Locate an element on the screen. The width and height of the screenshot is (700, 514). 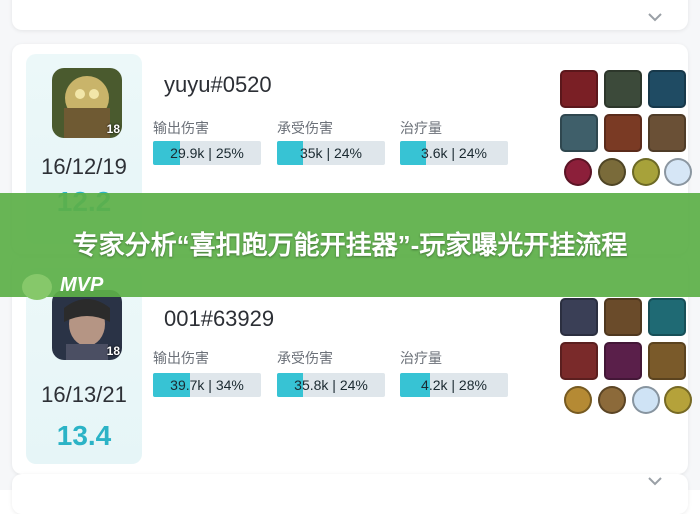
stat-value: 4.2k | 28% is located at coordinates (454, 385).